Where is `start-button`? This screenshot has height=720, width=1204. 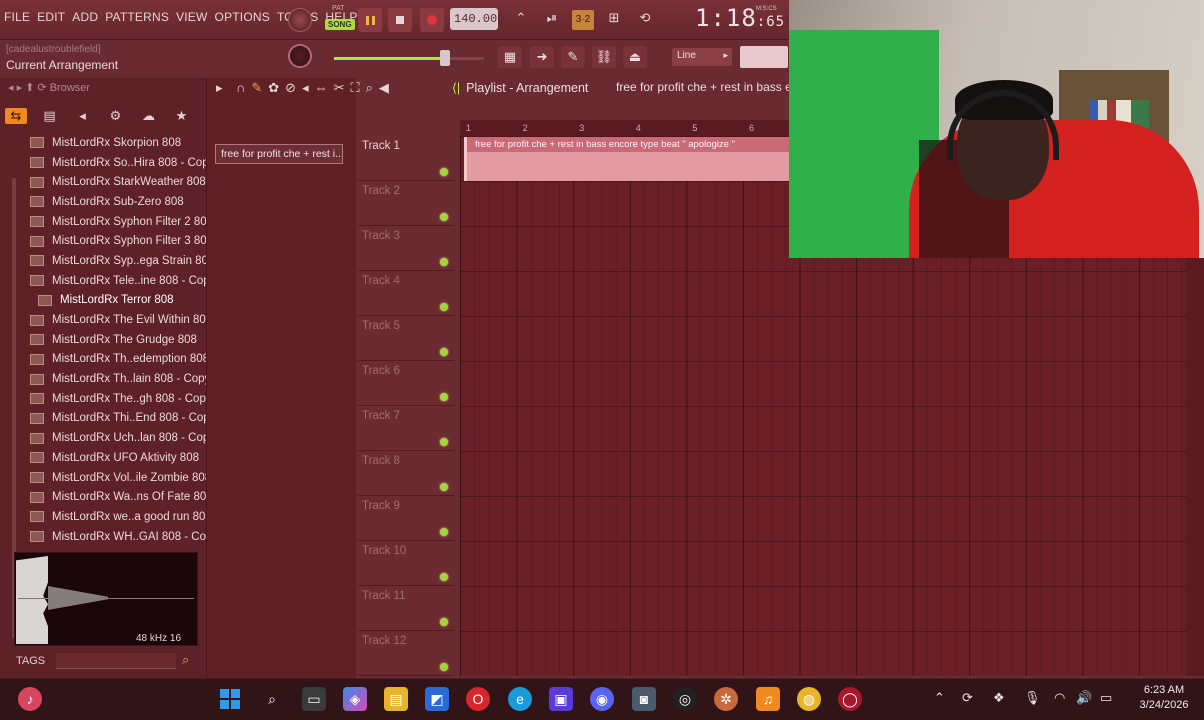 start-button is located at coordinates (230, 699).